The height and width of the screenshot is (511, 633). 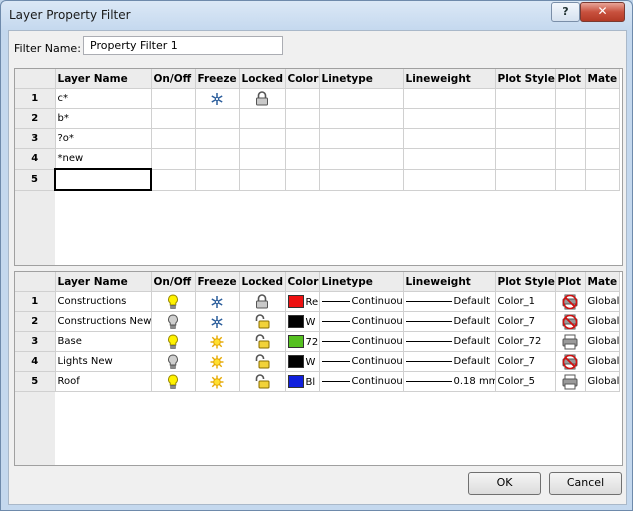 I want to click on column-header: Layer Name, so click(x=103, y=79).